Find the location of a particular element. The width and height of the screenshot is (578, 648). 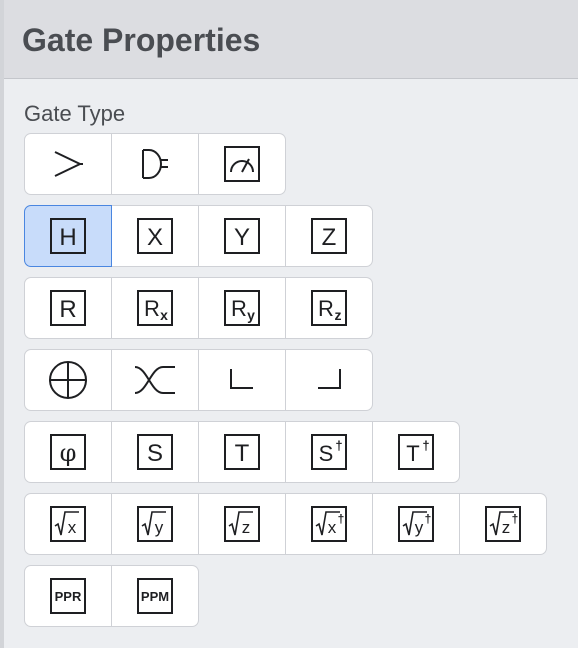

ry-gate-icon: Ry is located at coordinates (242, 308).